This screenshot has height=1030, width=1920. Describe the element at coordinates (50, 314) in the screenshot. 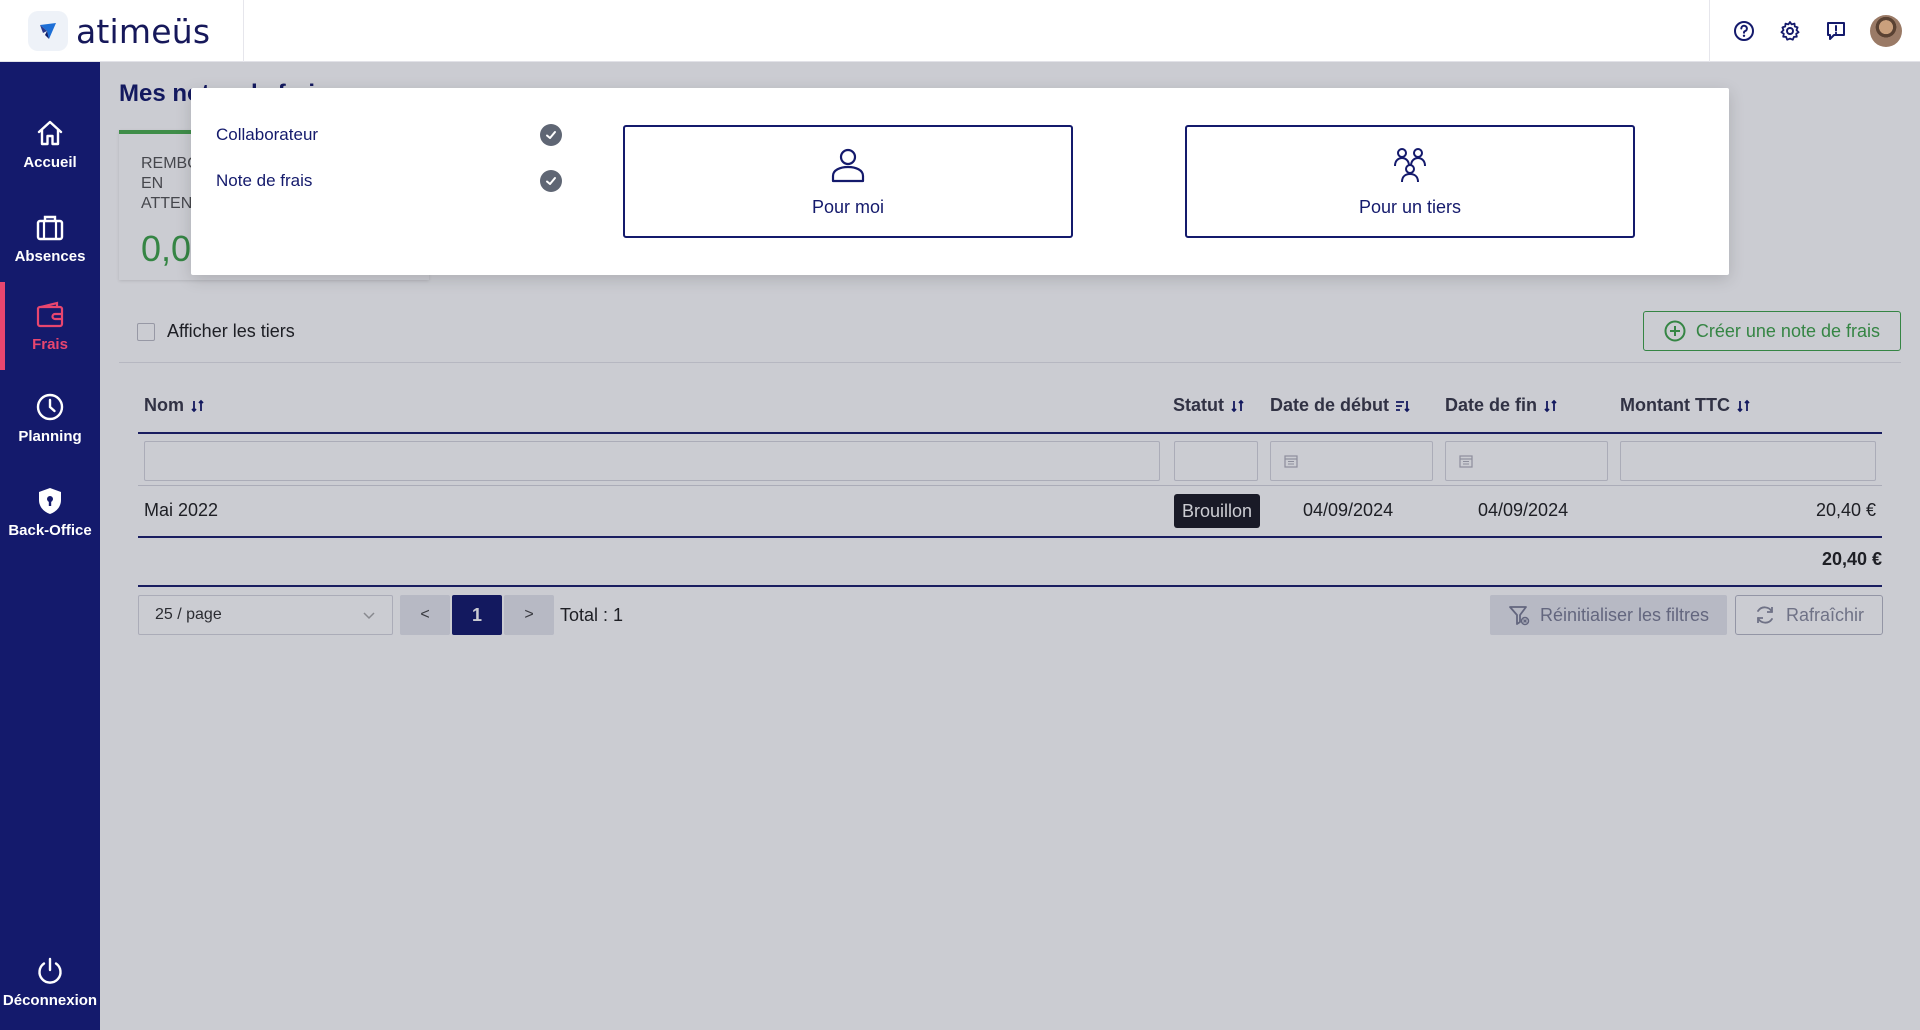

I see `wallet-icon` at that location.